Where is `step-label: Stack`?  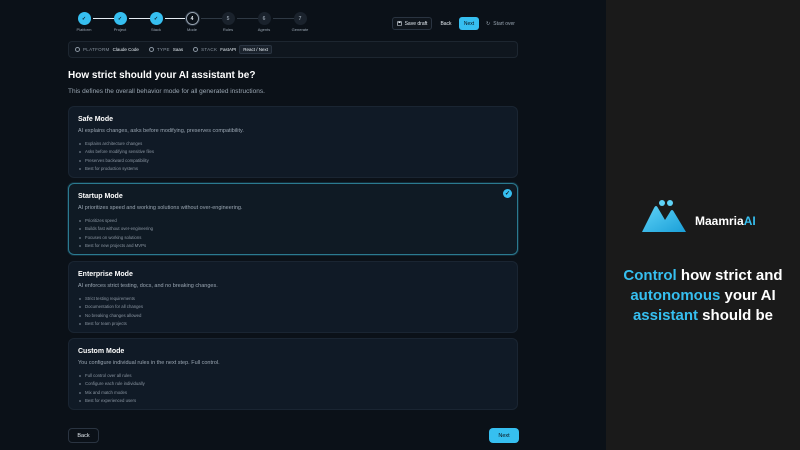 step-label: Stack is located at coordinates (155, 29).